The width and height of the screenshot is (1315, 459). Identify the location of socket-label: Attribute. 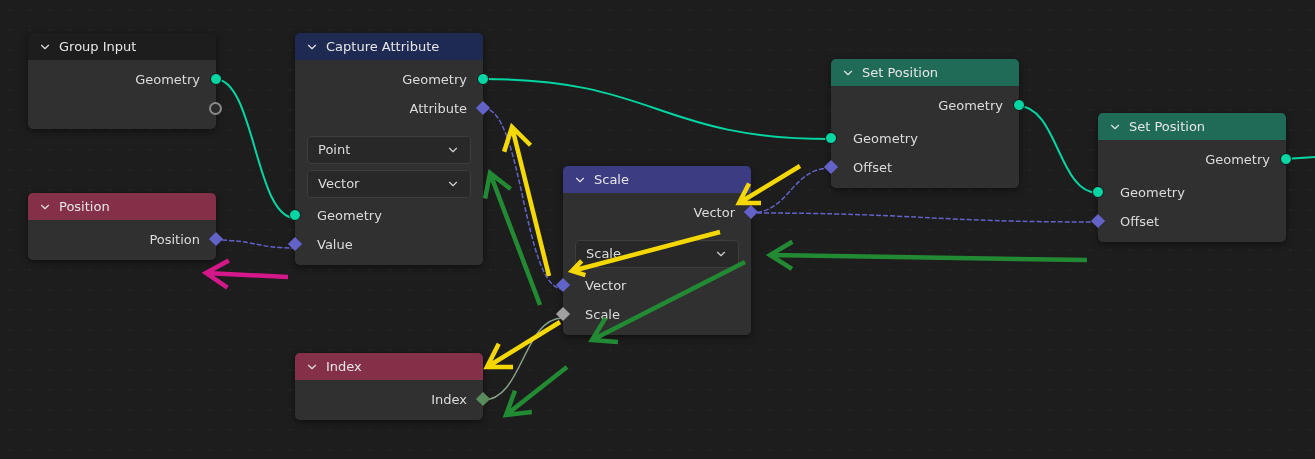
(438, 108).